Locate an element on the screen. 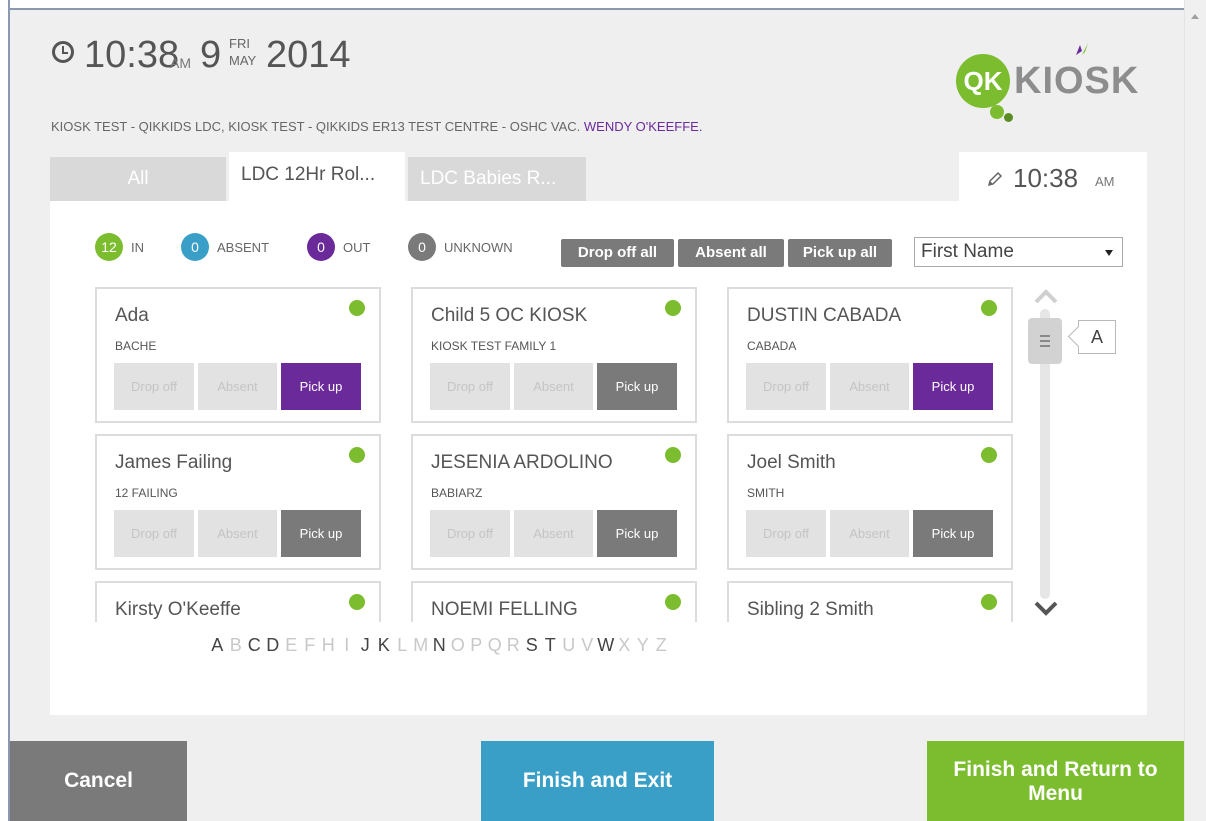 Image resolution: width=1206 pixels, height=821 pixels. edit-time-box: 10:38 AM is located at coordinates (1053, 176).